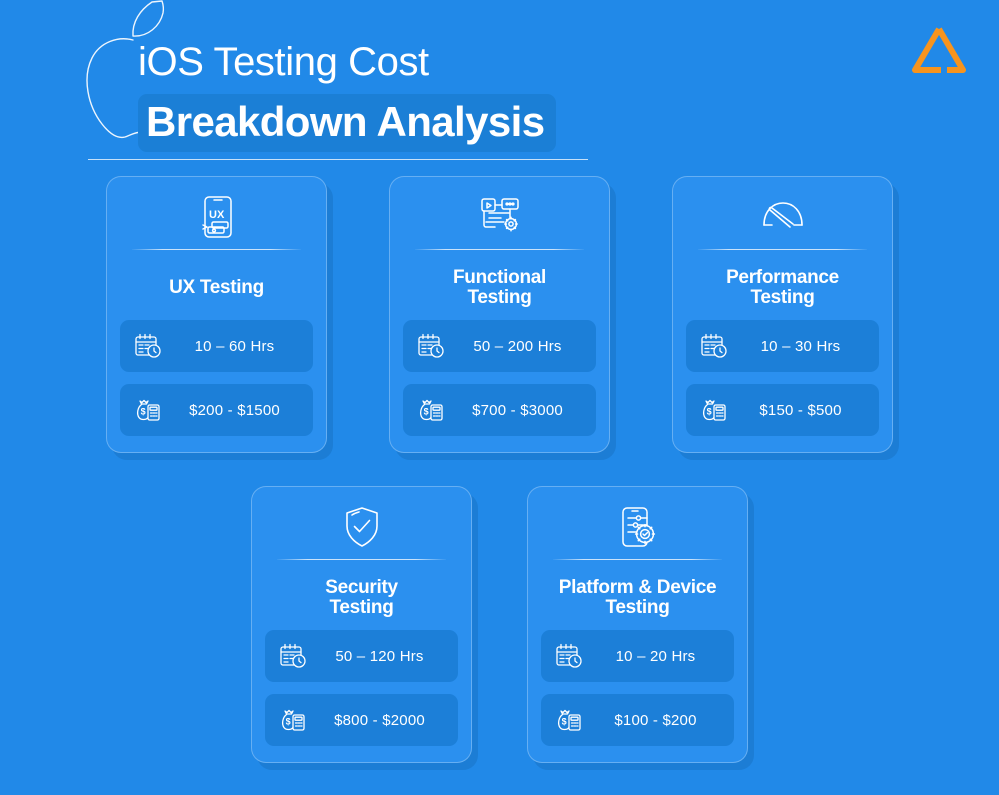 Image resolution: width=999 pixels, height=795 pixels. I want to click on stat-cost-value: $700 - $3000, so click(517, 410).